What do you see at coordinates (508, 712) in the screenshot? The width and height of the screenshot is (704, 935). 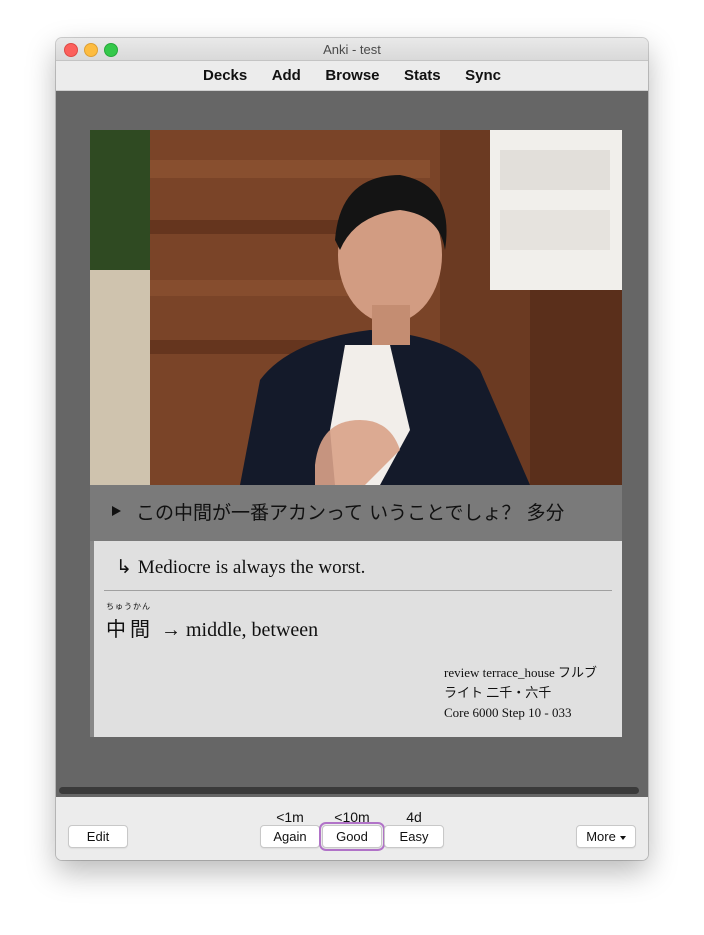 I see `tag-line: Core 6000 Step 10 - 033` at bounding box center [508, 712].